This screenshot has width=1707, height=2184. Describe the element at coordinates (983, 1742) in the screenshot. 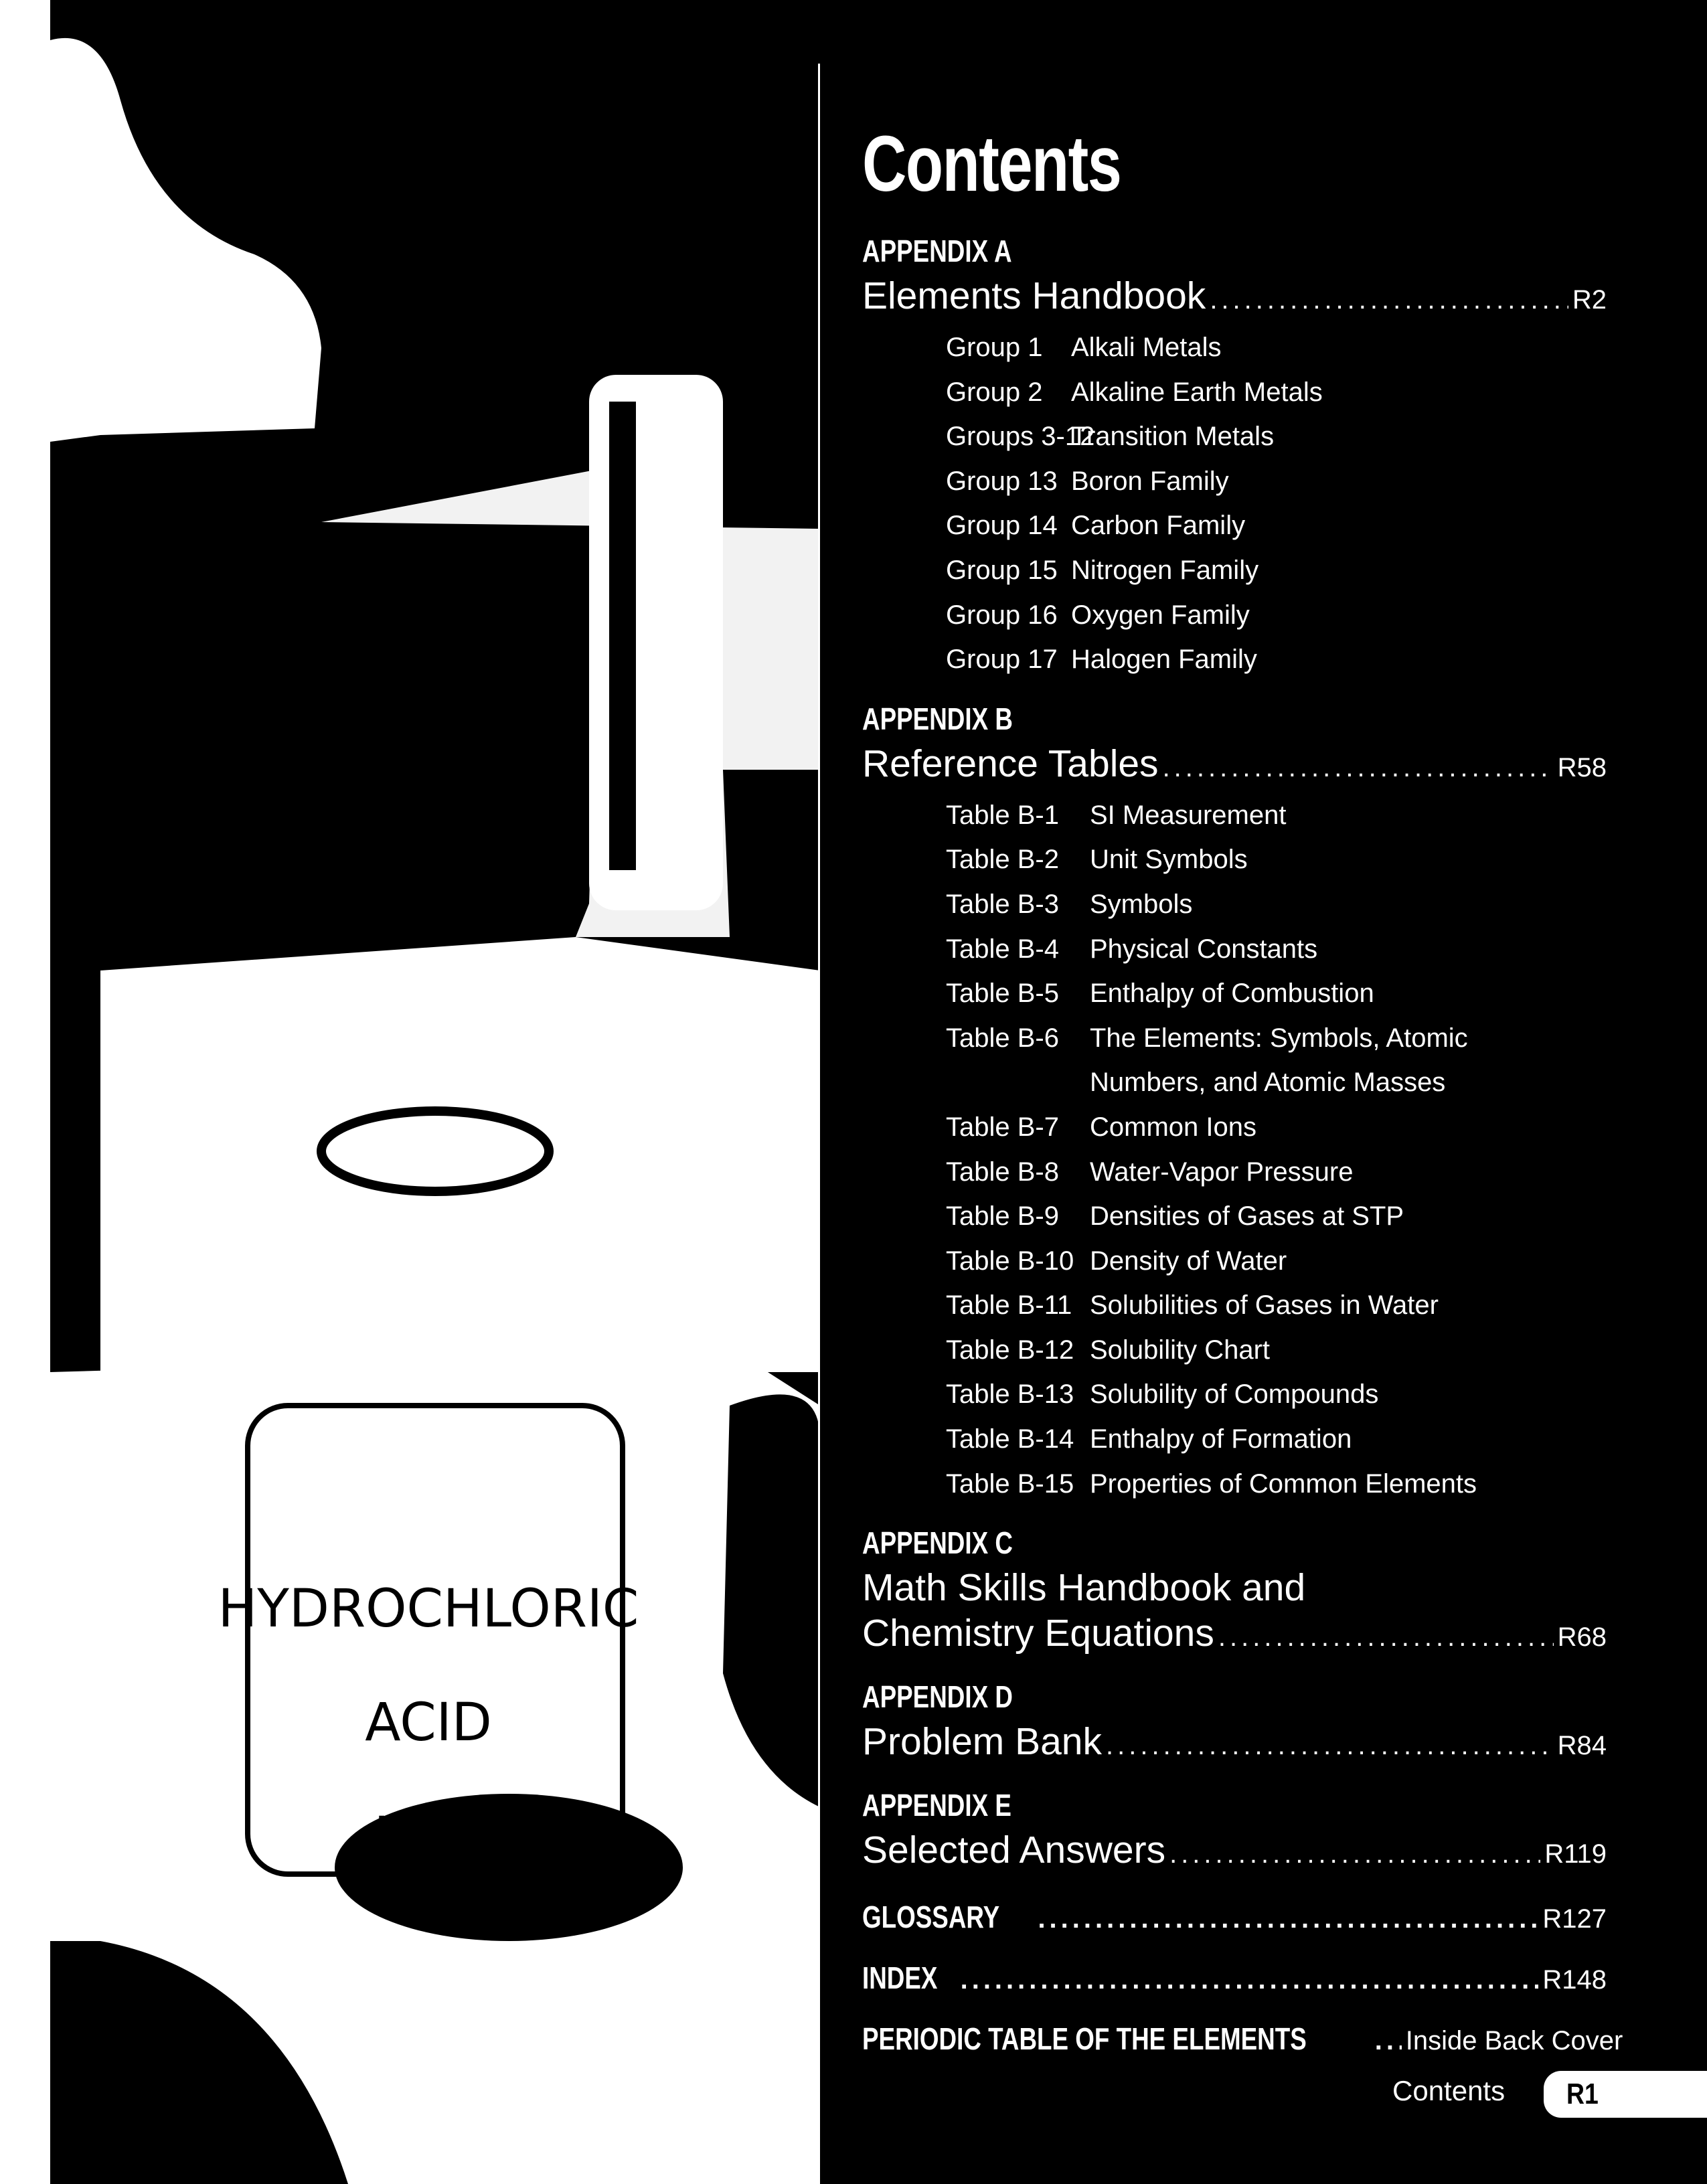

I see `entry-title: Problem Bank` at that location.